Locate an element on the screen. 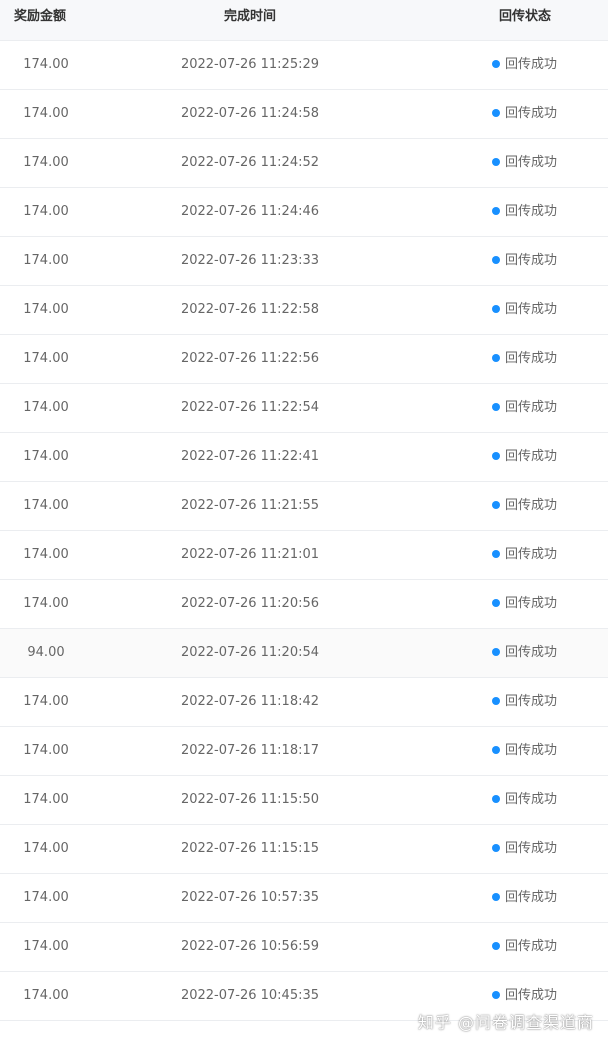 The height and width of the screenshot is (1047, 608). cell-completed-time: 2022-07-26 11:25:29 is located at coordinates (250, 64).